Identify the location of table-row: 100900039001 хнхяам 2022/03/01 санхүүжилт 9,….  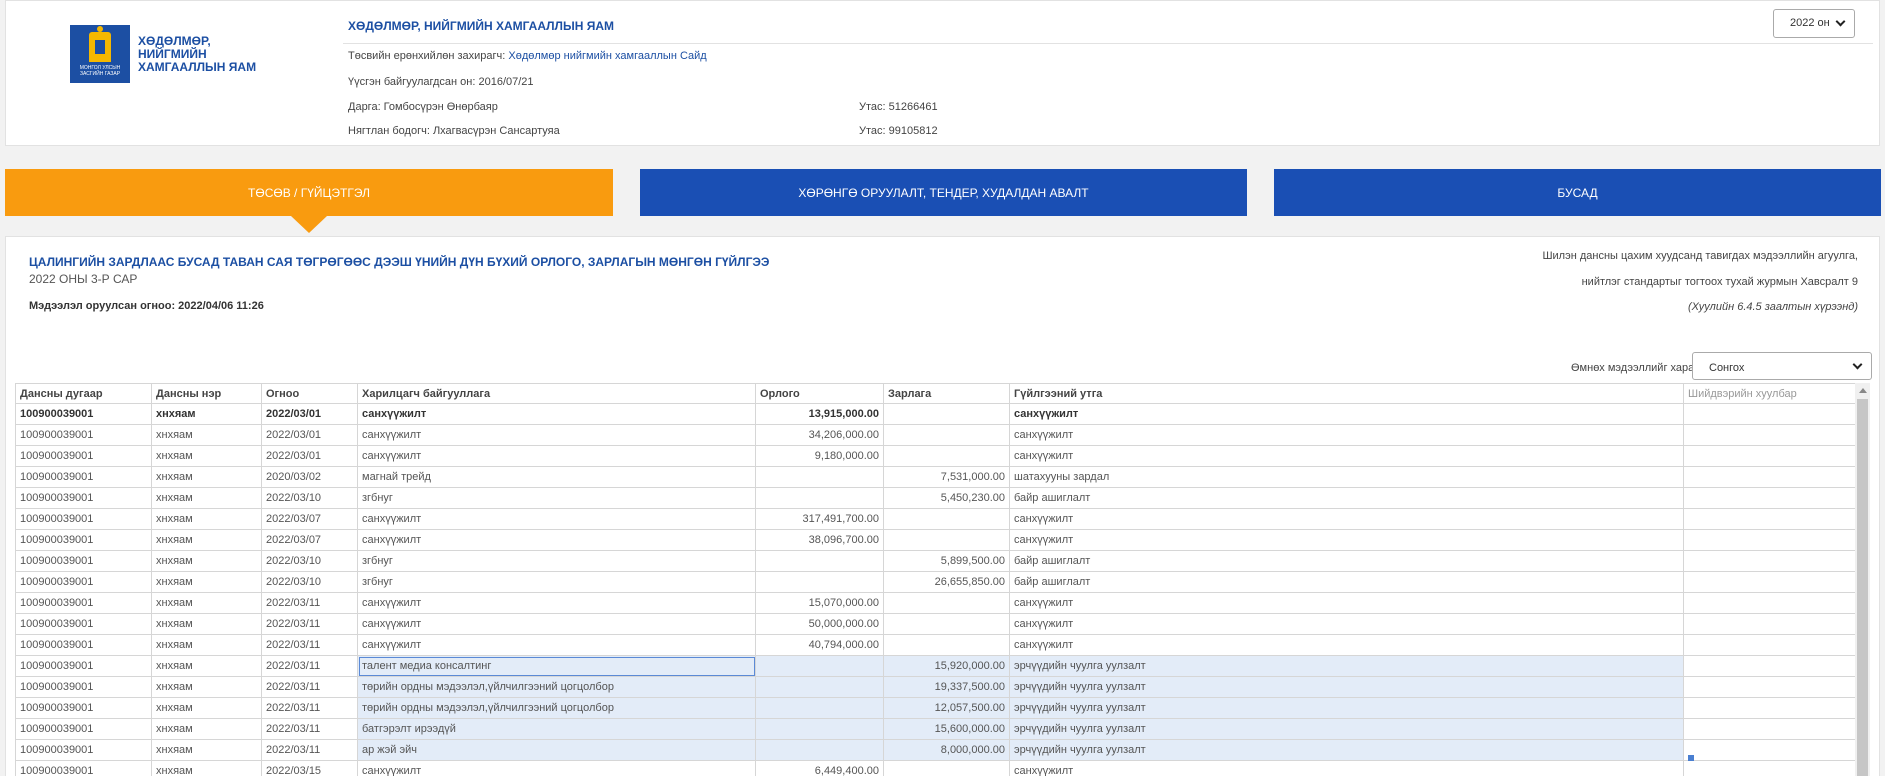
(935, 456).